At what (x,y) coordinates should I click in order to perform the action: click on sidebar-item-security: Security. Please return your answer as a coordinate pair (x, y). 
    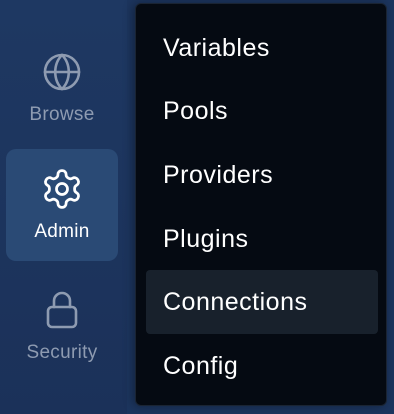
    Looking at the image, I should click on (62, 326).